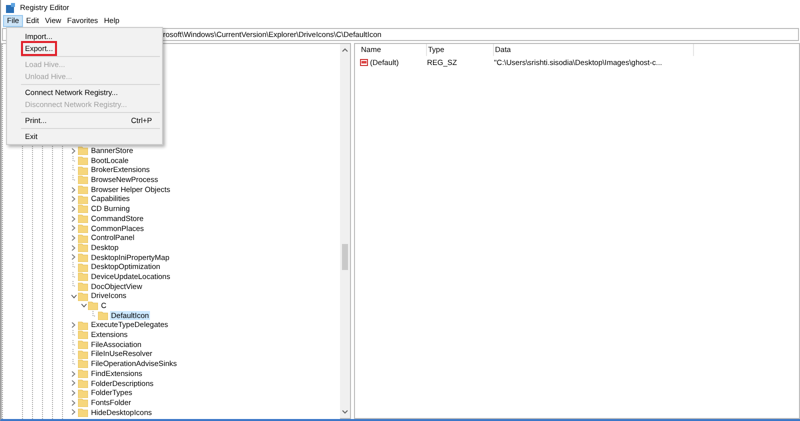 The height and width of the screenshot is (421, 800). I want to click on string-value-icon, so click(364, 62).